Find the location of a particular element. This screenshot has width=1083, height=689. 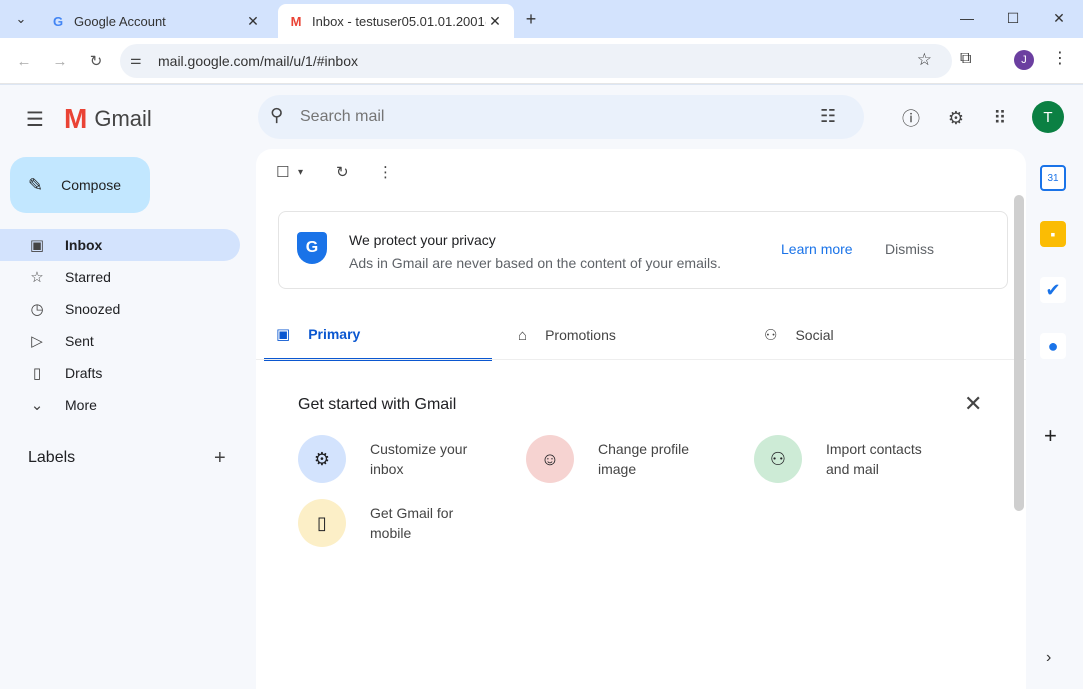

tab-label: Primary is located at coordinates (334, 333).